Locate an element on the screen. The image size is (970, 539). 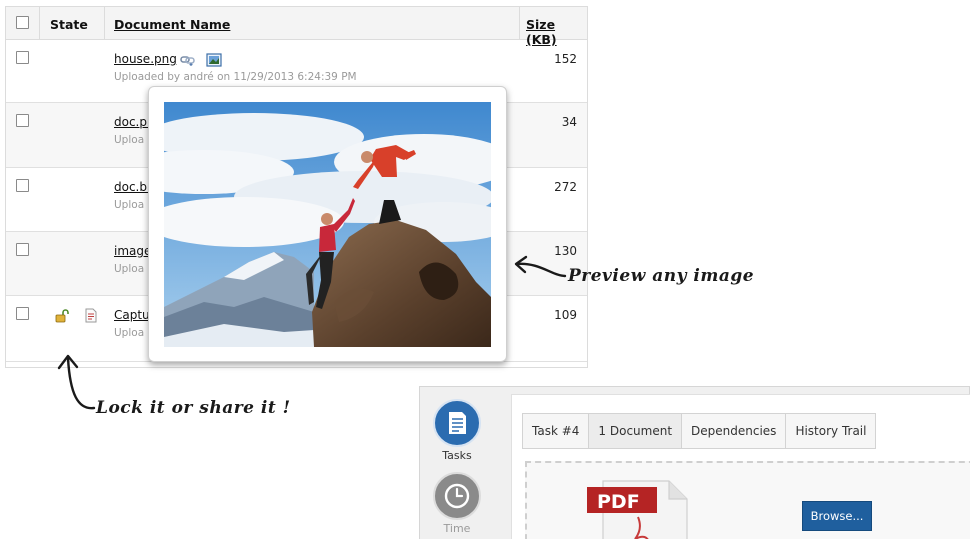
select-all-checkbox is located at coordinates (22, 22).